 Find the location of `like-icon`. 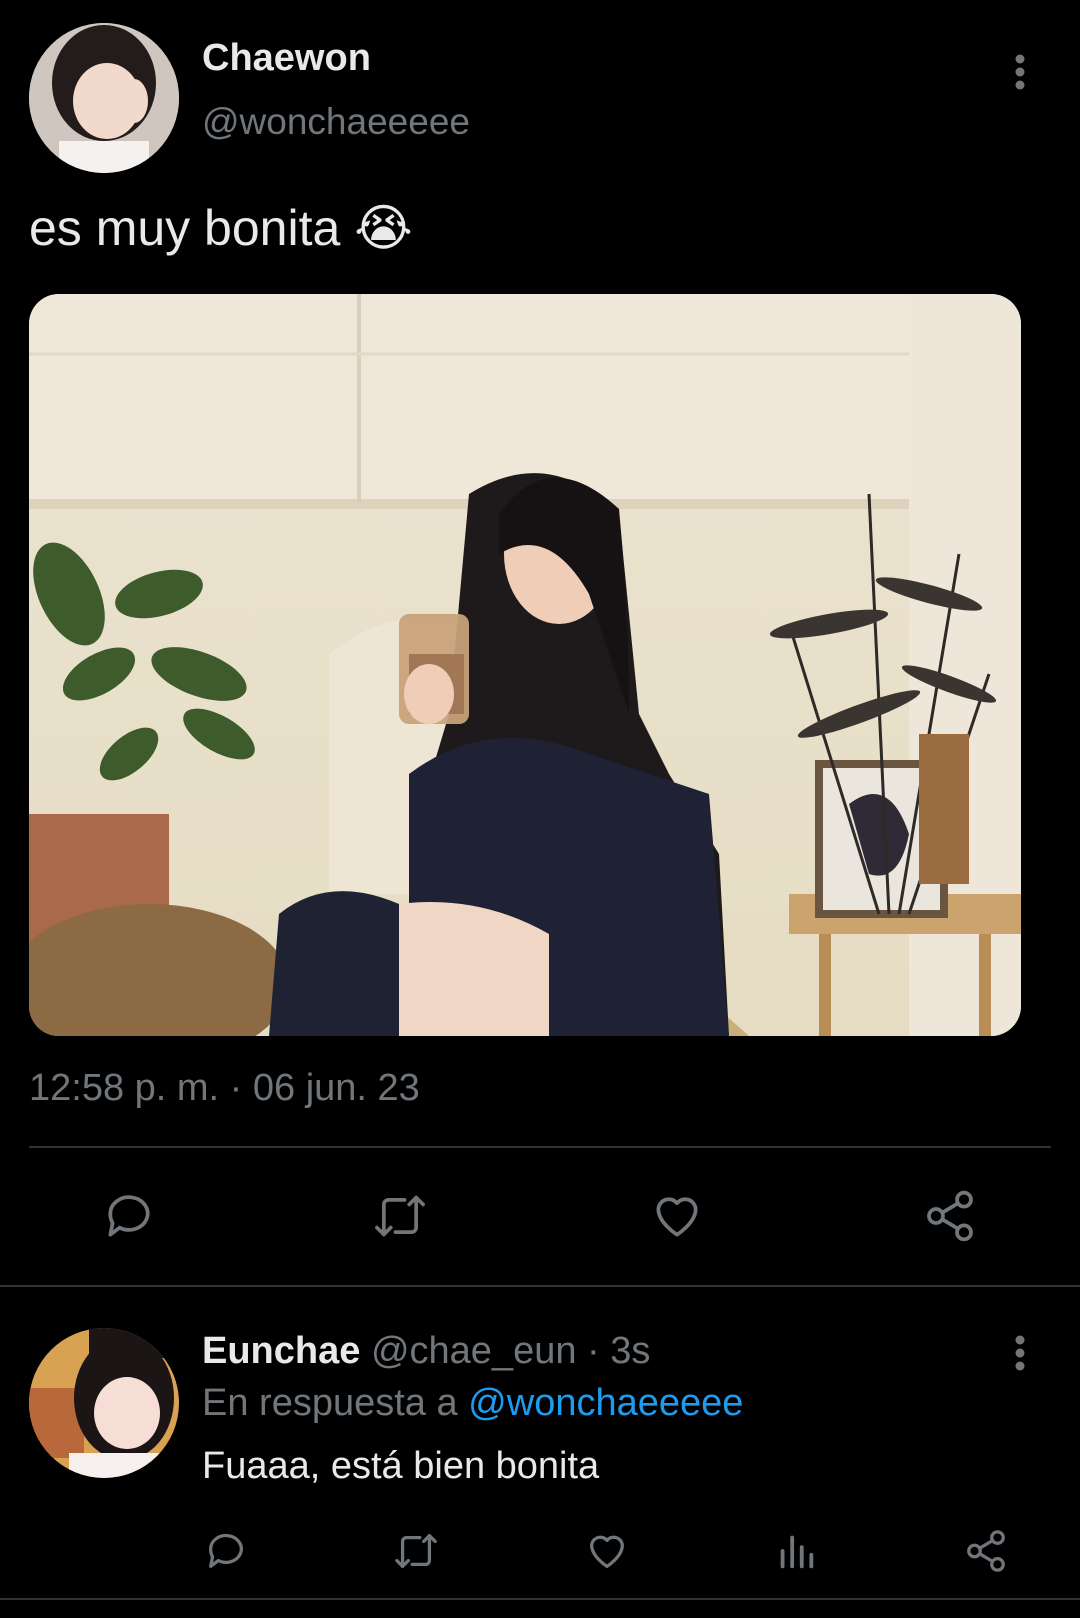

like-icon is located at coordinates (677, 1216).